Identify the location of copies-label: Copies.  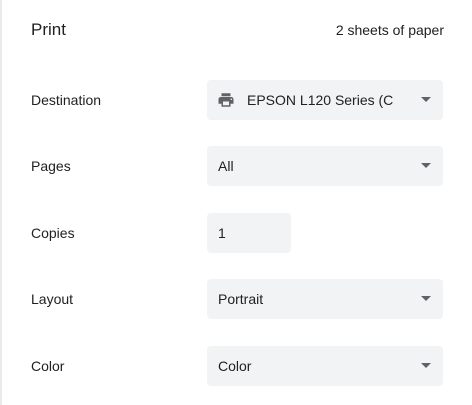
(53, 233).